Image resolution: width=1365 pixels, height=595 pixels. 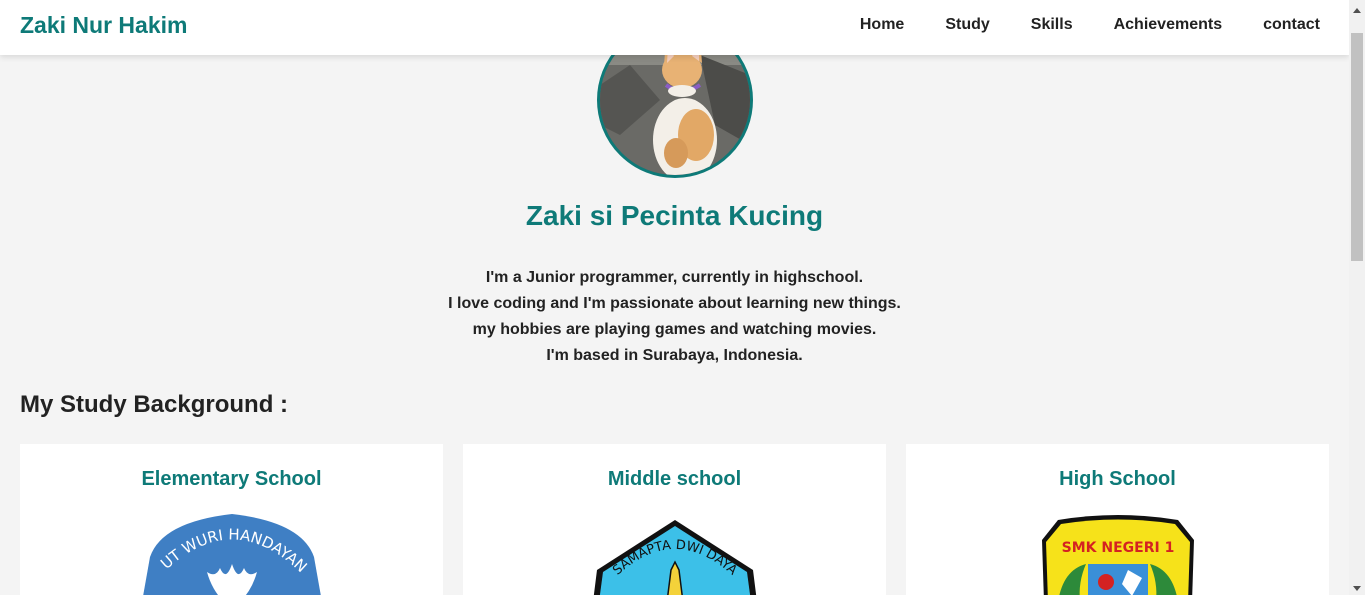 What do you see at coordinates (1052, 25) in the screenshot?
I see `nav-link-skills: Skills` at bounding box center [1052, 25].